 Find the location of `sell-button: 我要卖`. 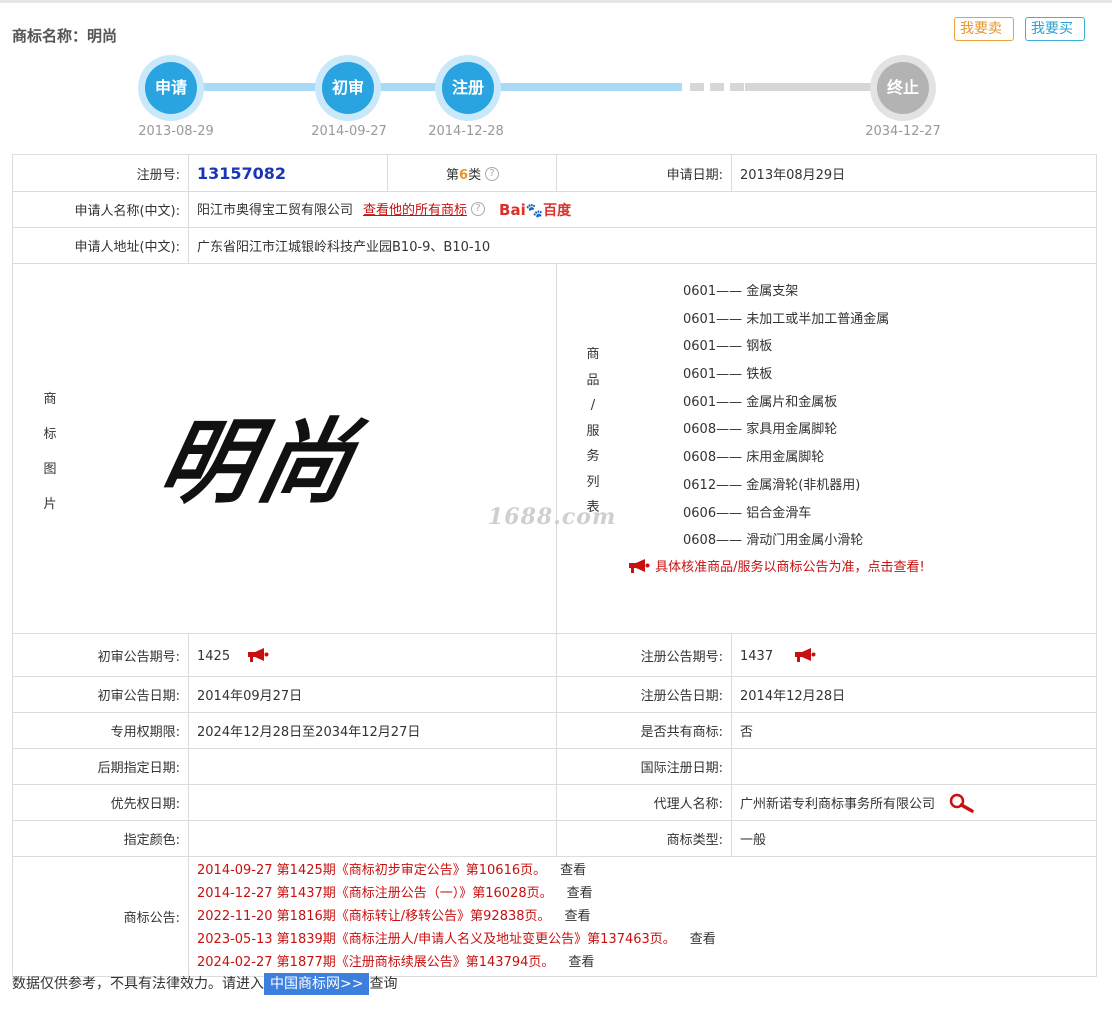

sell-button: 我要卖 is located at coordinates (984, 29).